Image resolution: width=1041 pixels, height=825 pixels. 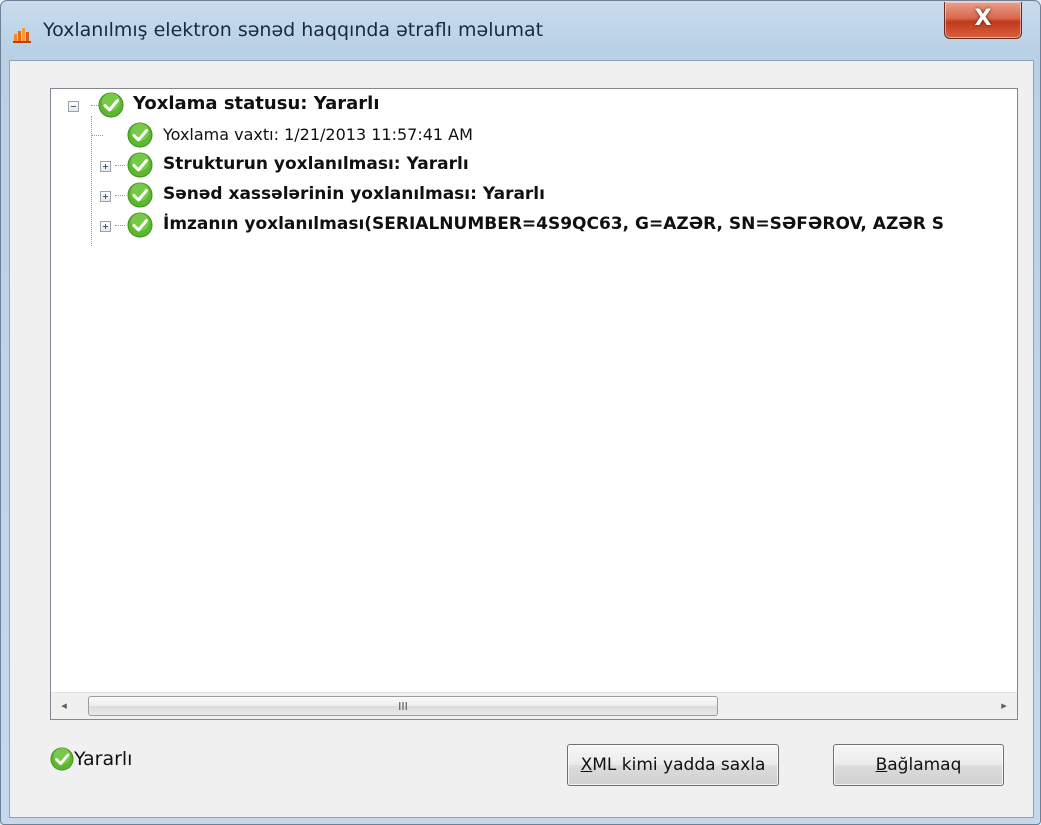 What do you see at coordinates (531, 136) in the screenshot?
I see `tree-node-time: Yoxlama vaxtı: 1/21/2013 11:57:41 AM` at bounding box center [531, 136].